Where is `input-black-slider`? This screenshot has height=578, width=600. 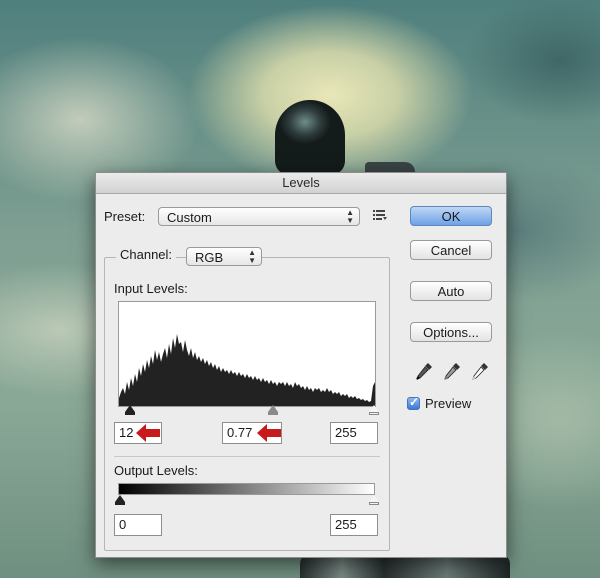 input-black-slider is located at coordinates (130, 408).